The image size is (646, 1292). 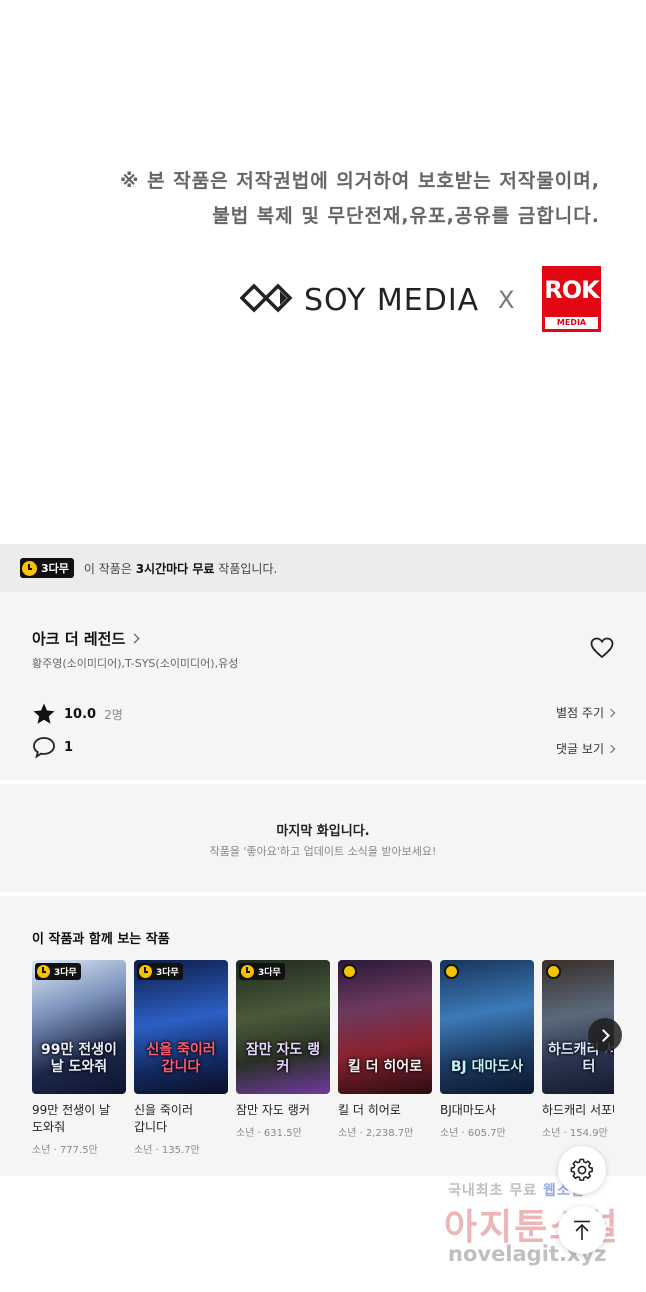 I want to click on rec-meta: 소년 · 154.9만, so click(x=575, y=1133).